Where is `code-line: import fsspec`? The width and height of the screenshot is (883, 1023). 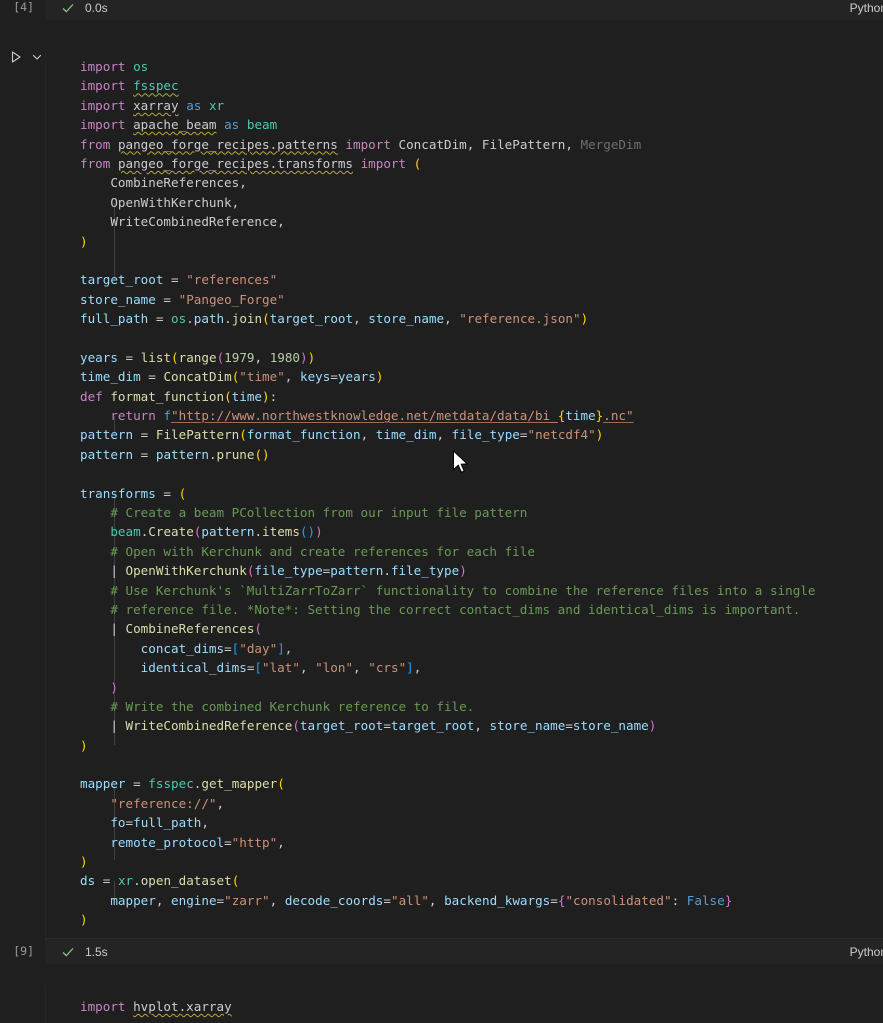
code-line: import fsspec is located at coordinates (129, 86).